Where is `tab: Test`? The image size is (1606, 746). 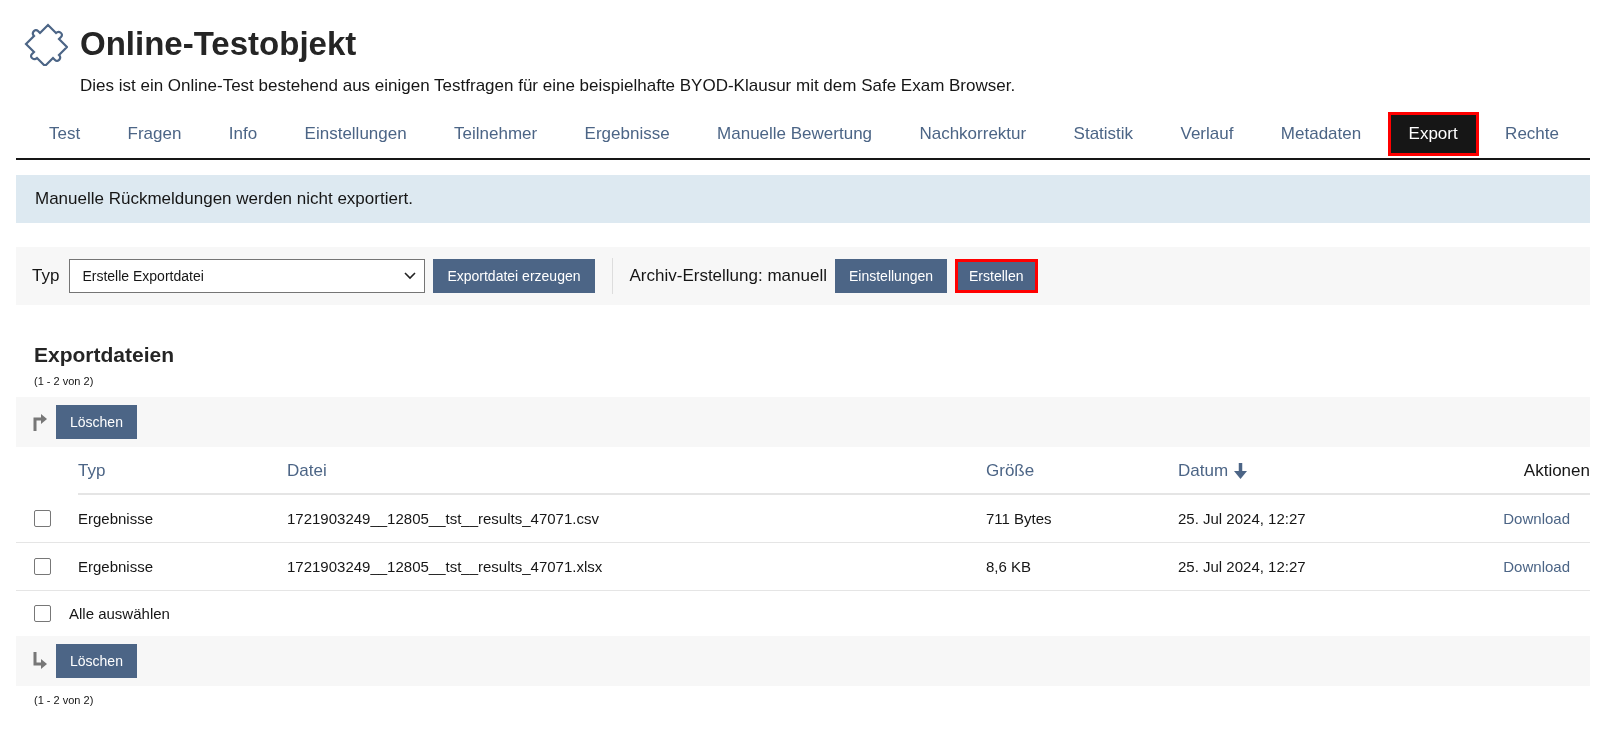 tab: Test is located at coordinates (65, 134).